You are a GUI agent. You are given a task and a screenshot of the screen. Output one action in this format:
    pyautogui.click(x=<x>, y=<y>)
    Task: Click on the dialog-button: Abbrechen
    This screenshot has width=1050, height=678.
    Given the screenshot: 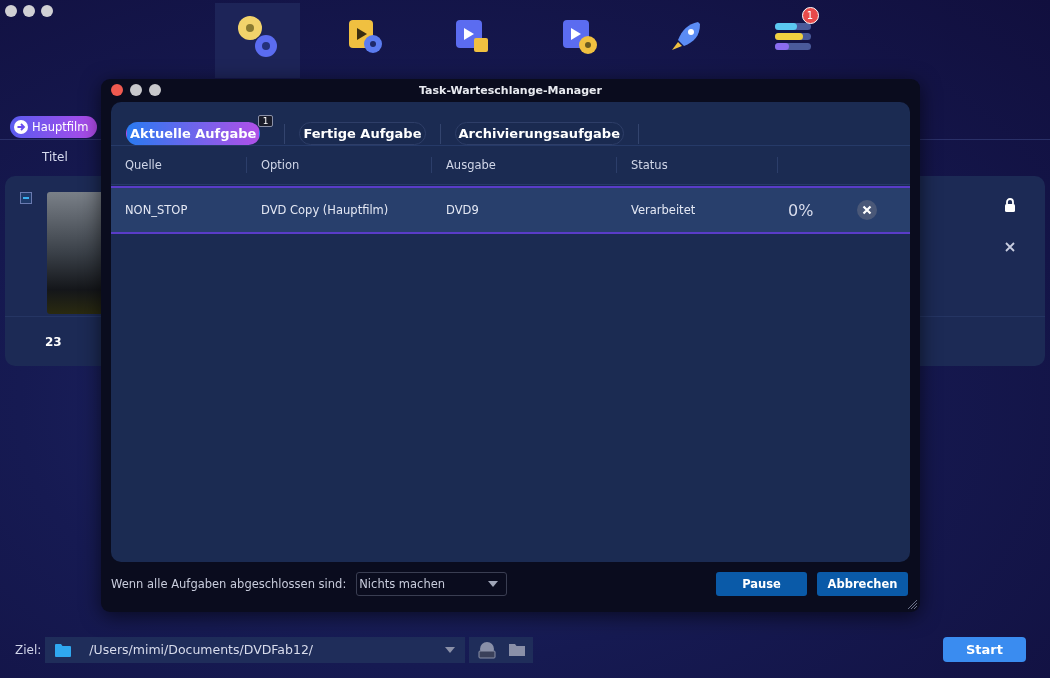 What is the action you would take?
    pyautogui.click(x=862, y=584)
    